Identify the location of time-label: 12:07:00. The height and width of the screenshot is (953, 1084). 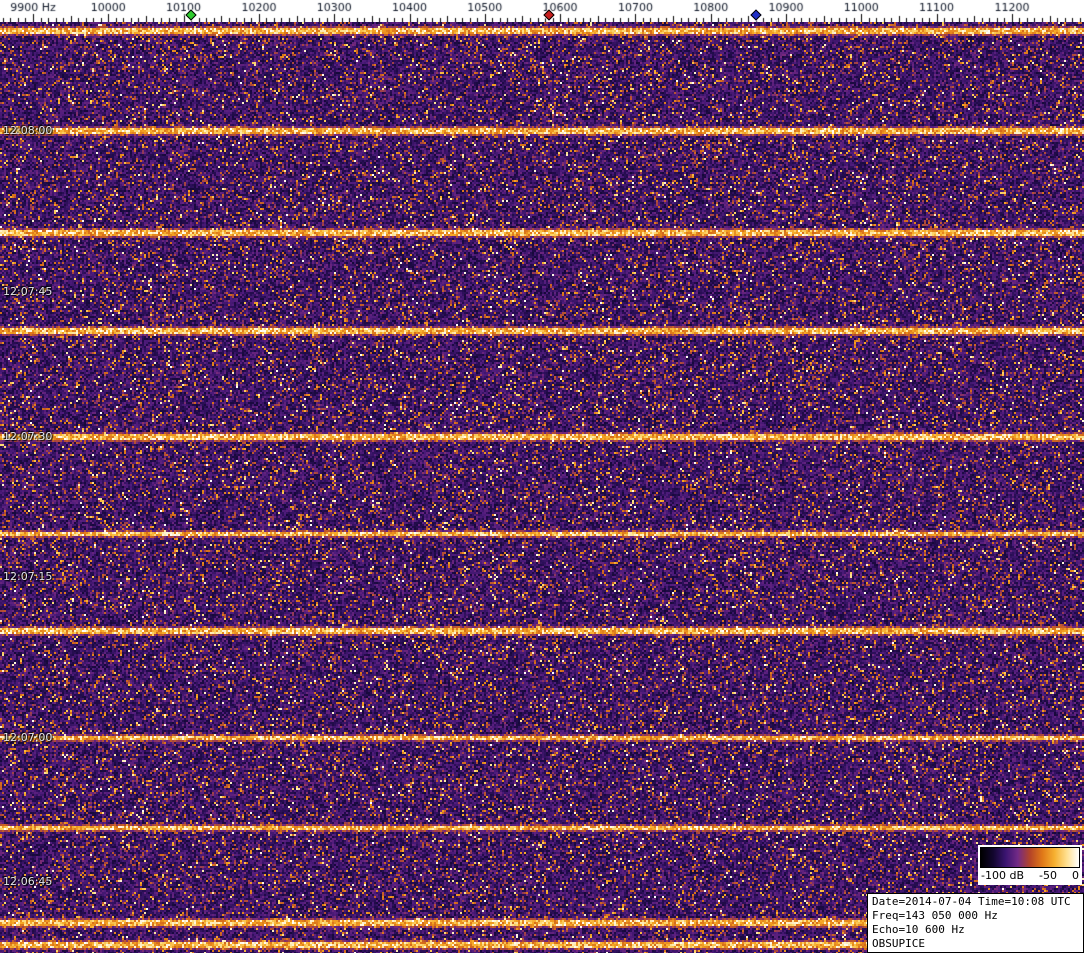
(28, 737).